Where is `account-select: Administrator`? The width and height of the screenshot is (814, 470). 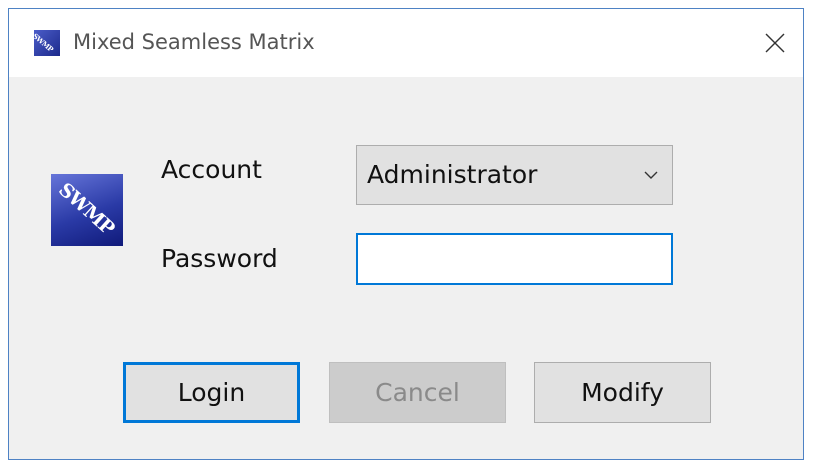 account-select: Administrator is located at coordinates (514, 175).